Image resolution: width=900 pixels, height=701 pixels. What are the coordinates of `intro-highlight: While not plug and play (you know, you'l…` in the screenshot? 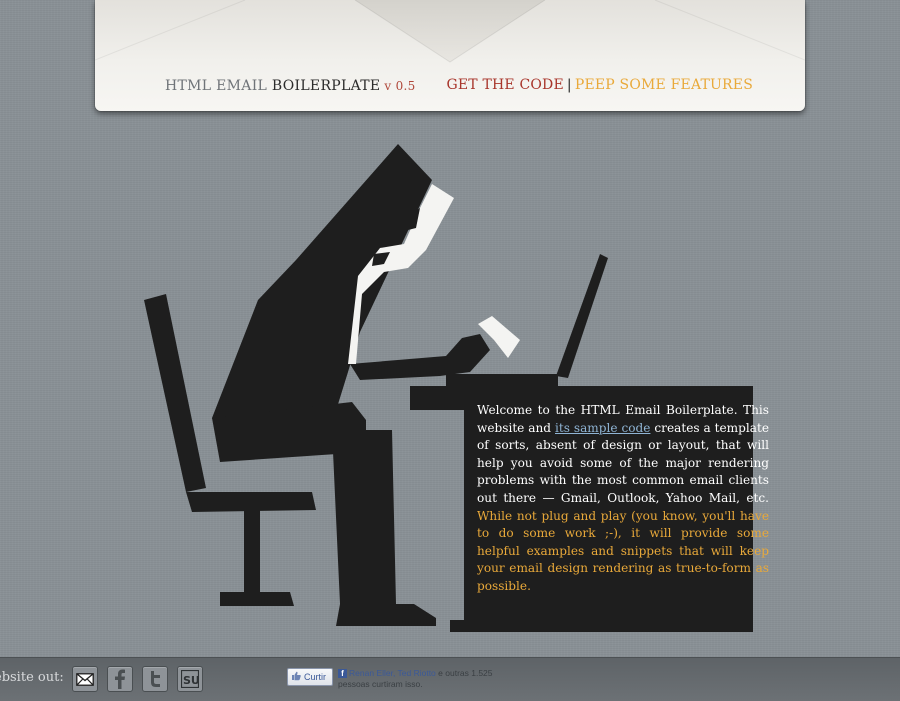 It's located at (623, 550).